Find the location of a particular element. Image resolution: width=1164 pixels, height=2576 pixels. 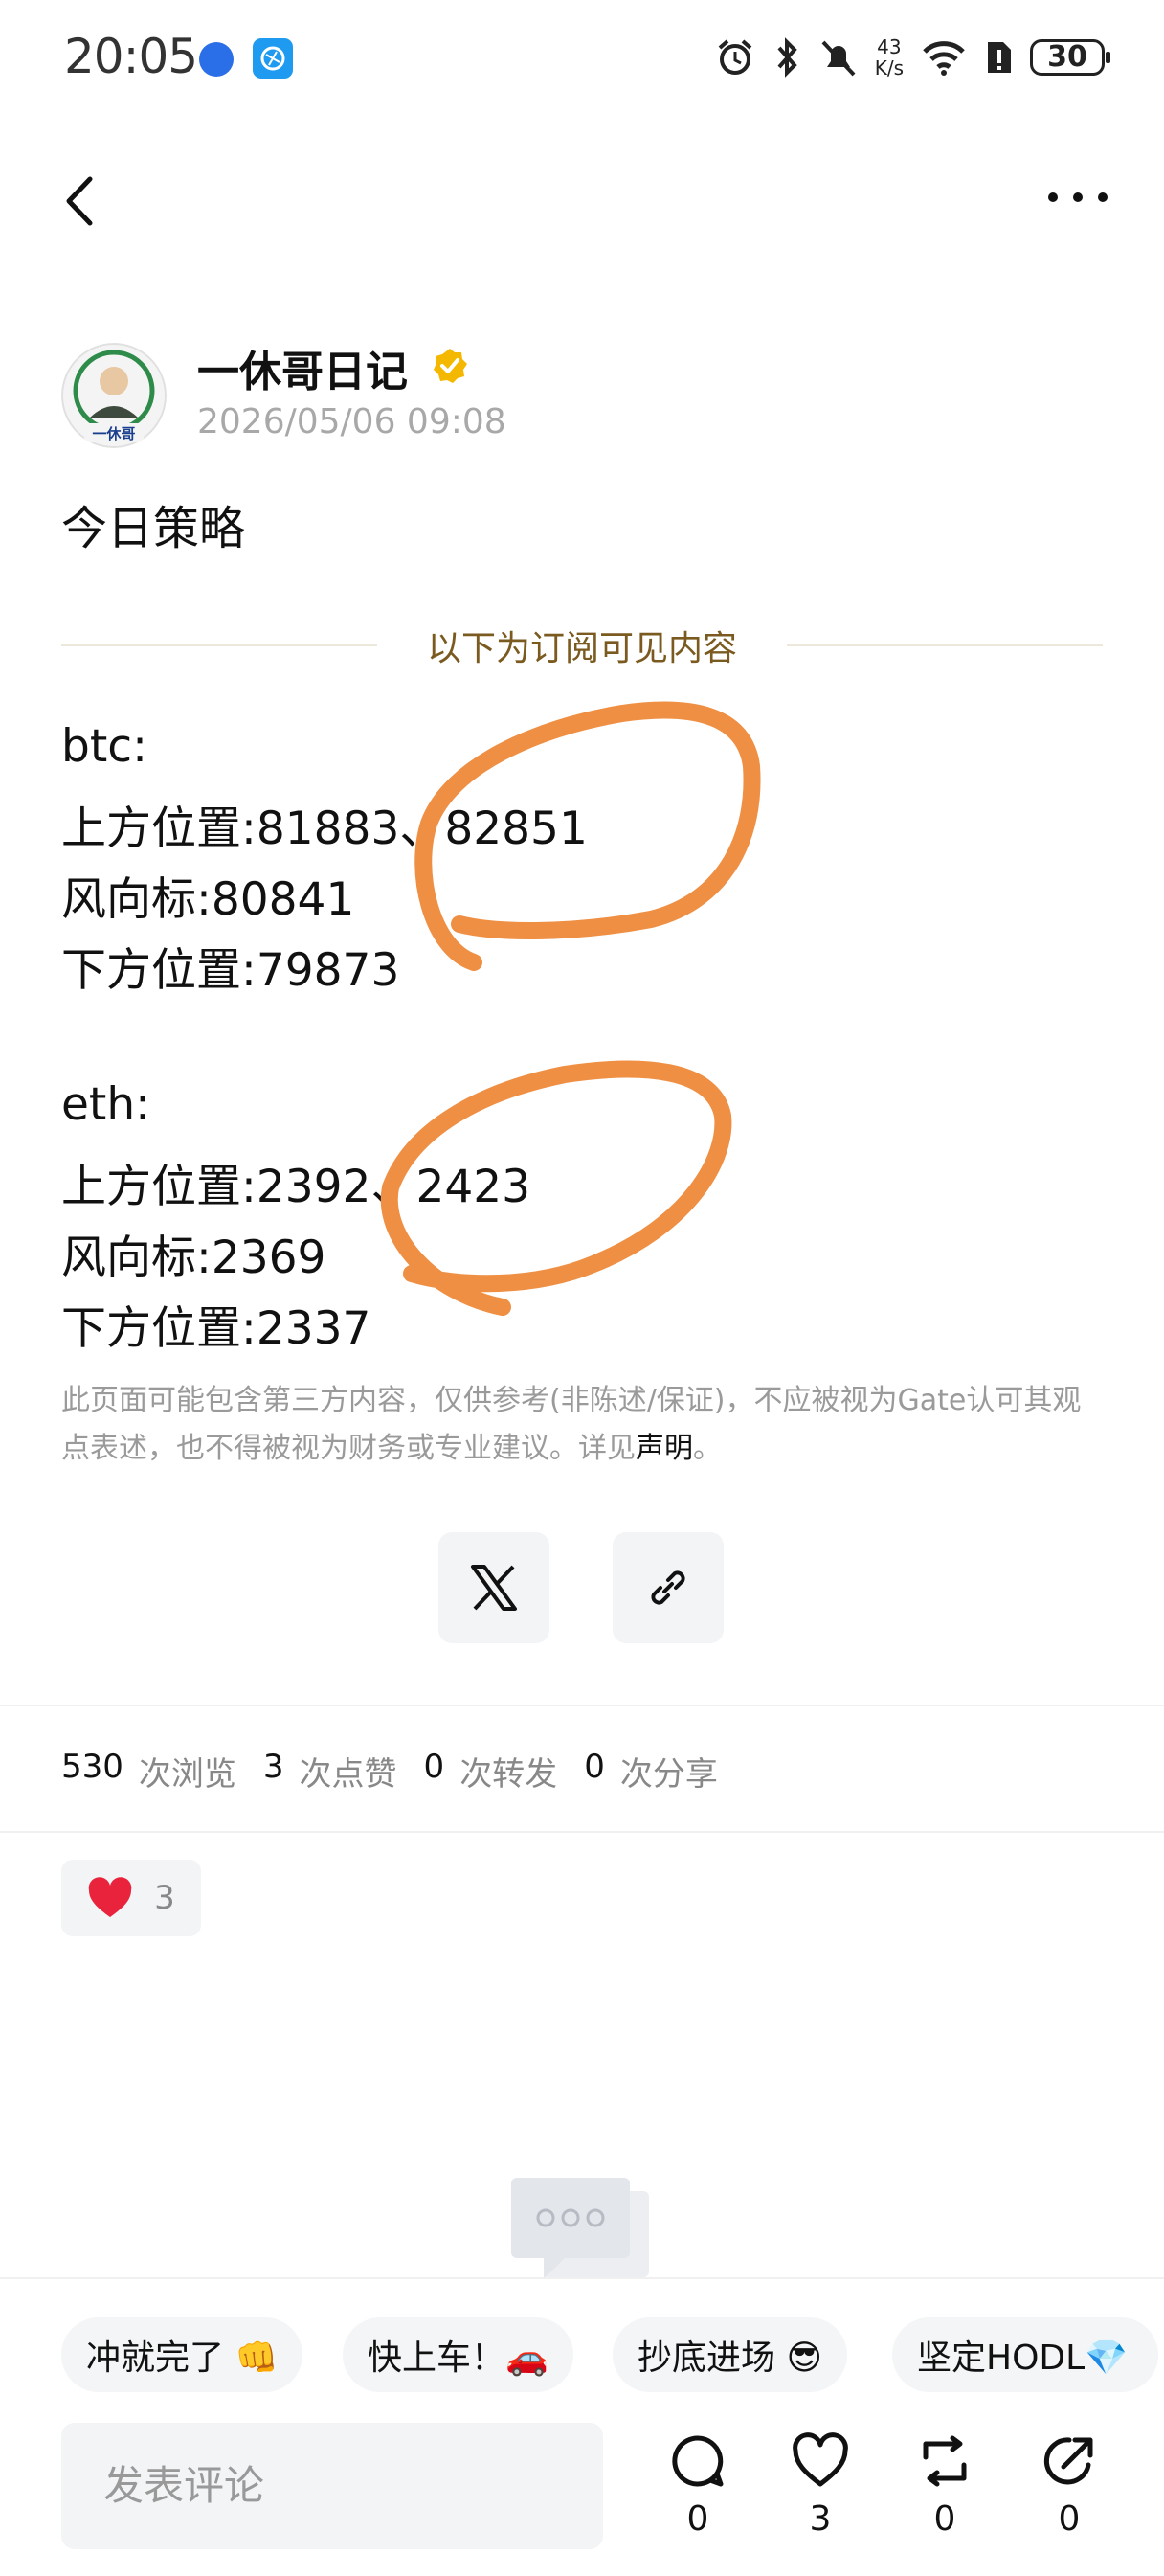

empty-comments-icon is located at coordinates (581, 2229).